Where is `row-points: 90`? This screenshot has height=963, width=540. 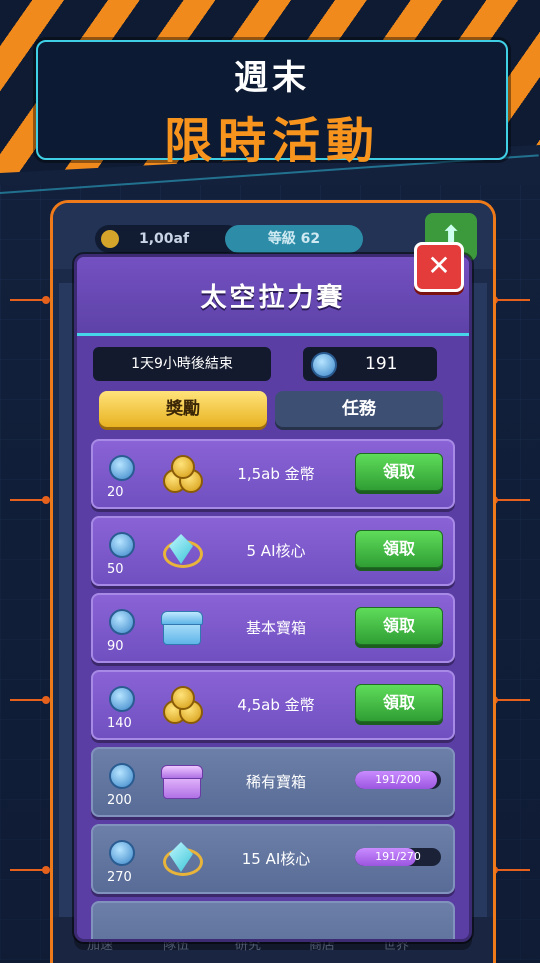 row-points: 90 is located at coordinates (115, 646).